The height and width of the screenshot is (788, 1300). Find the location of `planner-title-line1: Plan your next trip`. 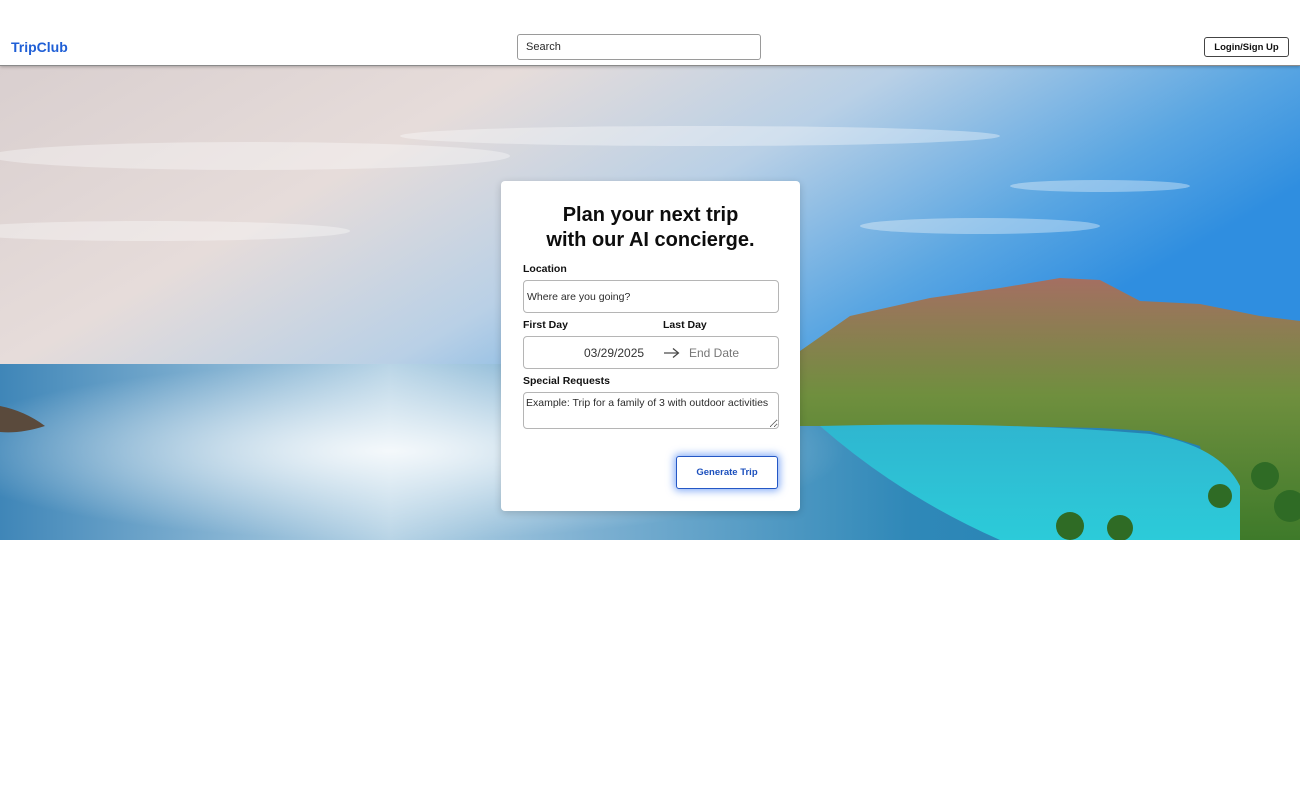

planner-title-line1: Plan your next trip is located at coordinates (650, 215).